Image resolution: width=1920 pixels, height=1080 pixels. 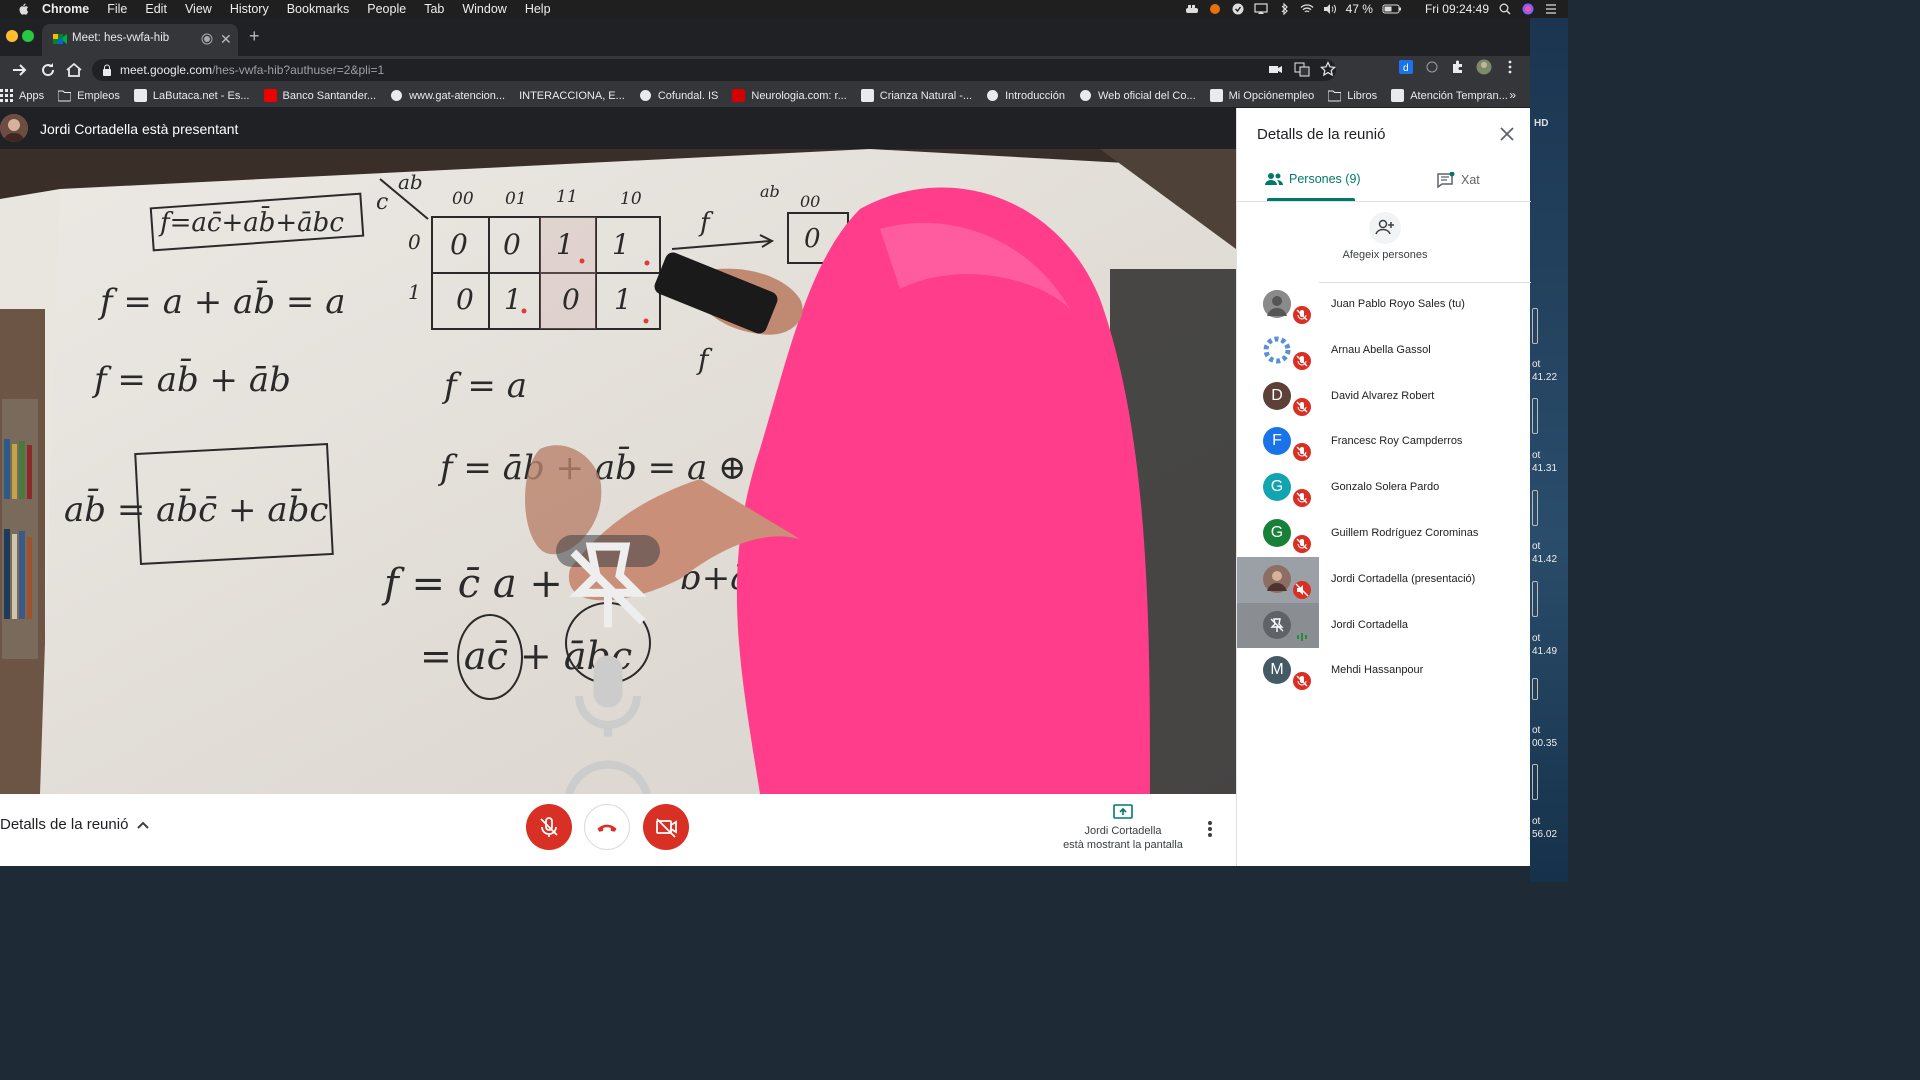 I want to click on bookmark-apps: Apps, so click(x=22, y=95).